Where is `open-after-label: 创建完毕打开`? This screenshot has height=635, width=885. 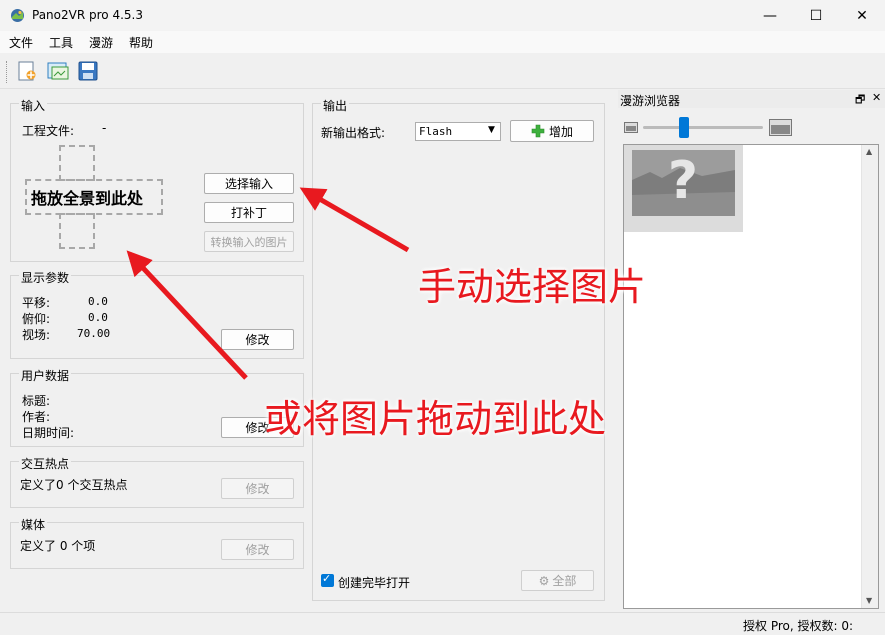
open-after-label: 创建完毕打开 is located at coordinates (374, 583).